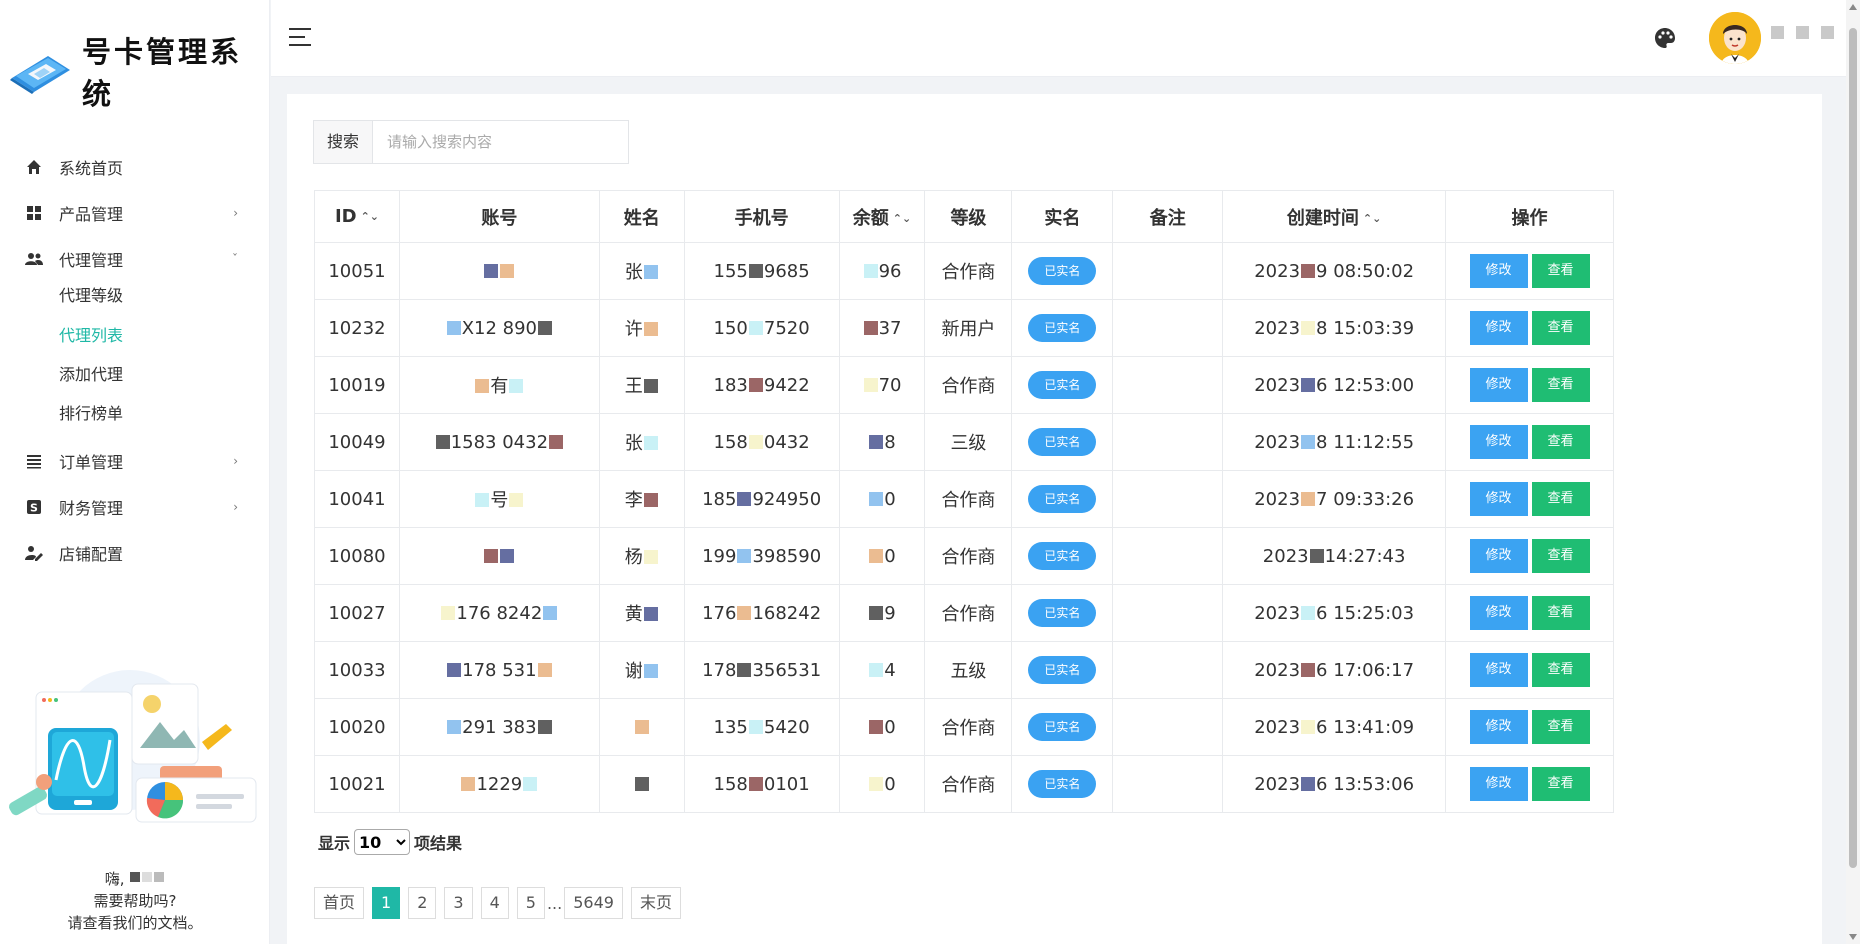 The image size is (1860, 944). I want to click on phone-prefix: 150, so click(730, 328).